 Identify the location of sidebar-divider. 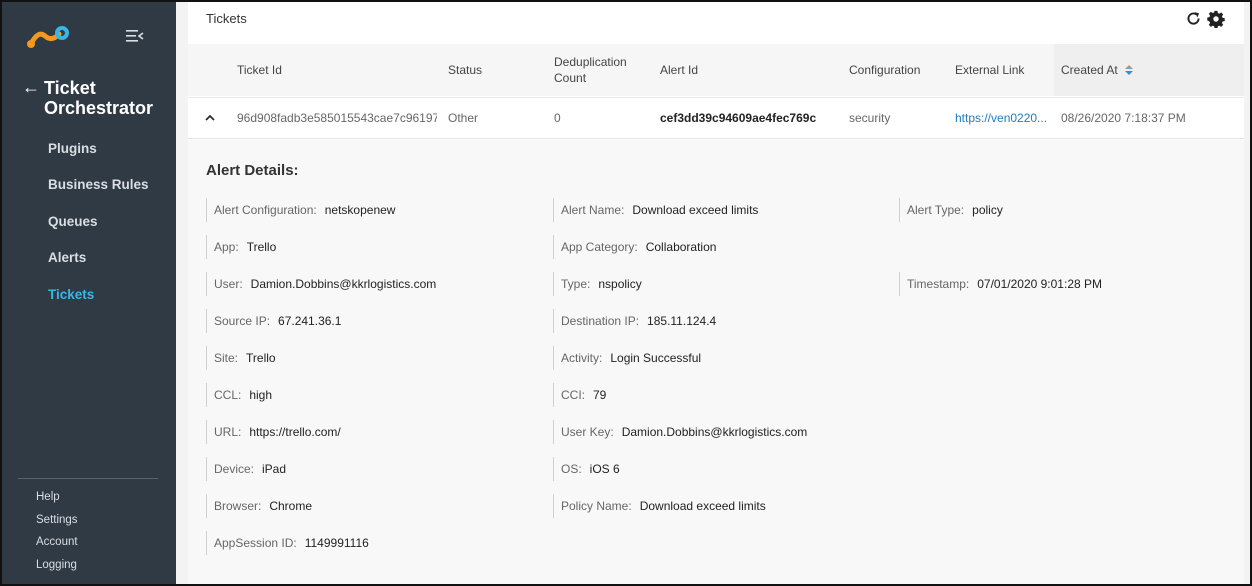
(88, 478).